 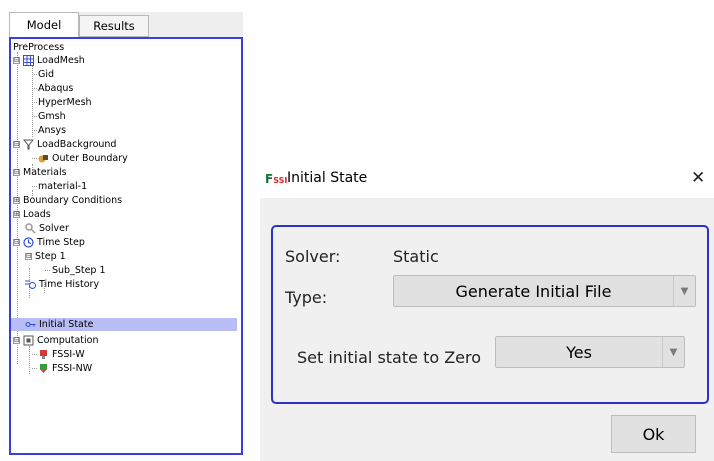 What do you see at coordinates (40, 172) in the screenshot?
I see `tree-item-materials: ⊟ Materials` at bounding box center [40, 172].